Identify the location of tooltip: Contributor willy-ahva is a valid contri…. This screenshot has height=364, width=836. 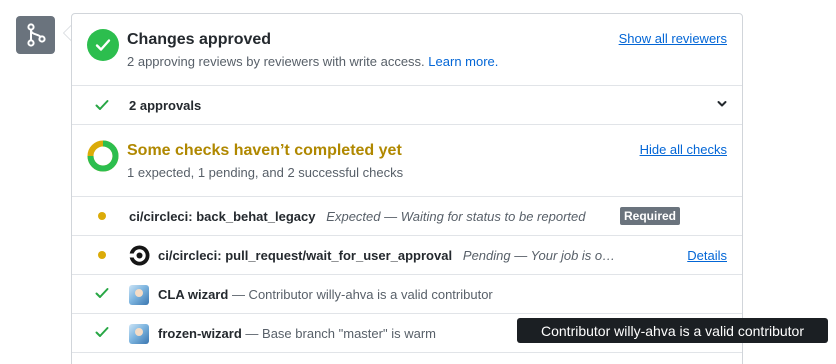
(672, 330).